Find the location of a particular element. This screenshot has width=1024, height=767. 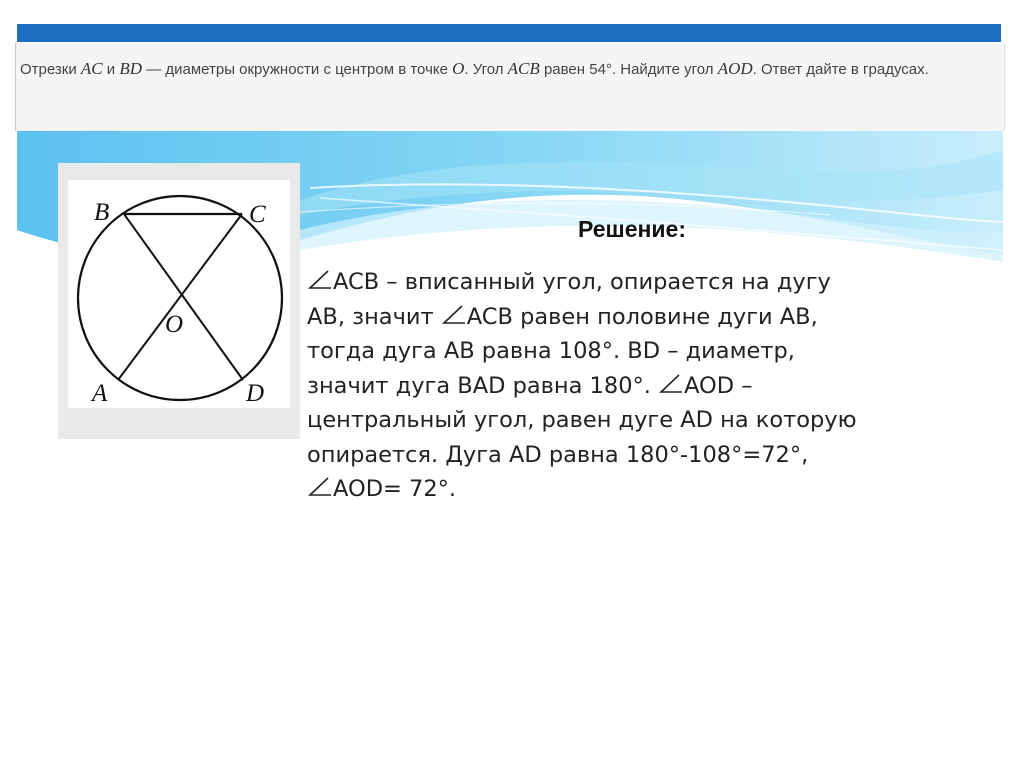

task-part: . Ответ дайте в градусах. is located at coordinates (840, 69).